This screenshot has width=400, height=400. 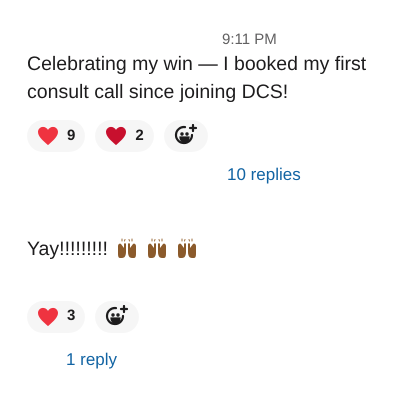 What do you see at coordinates (250, 40) in the screenshot?
I see `timestamp: 9:11 PM` at bounding box center [250, 40].